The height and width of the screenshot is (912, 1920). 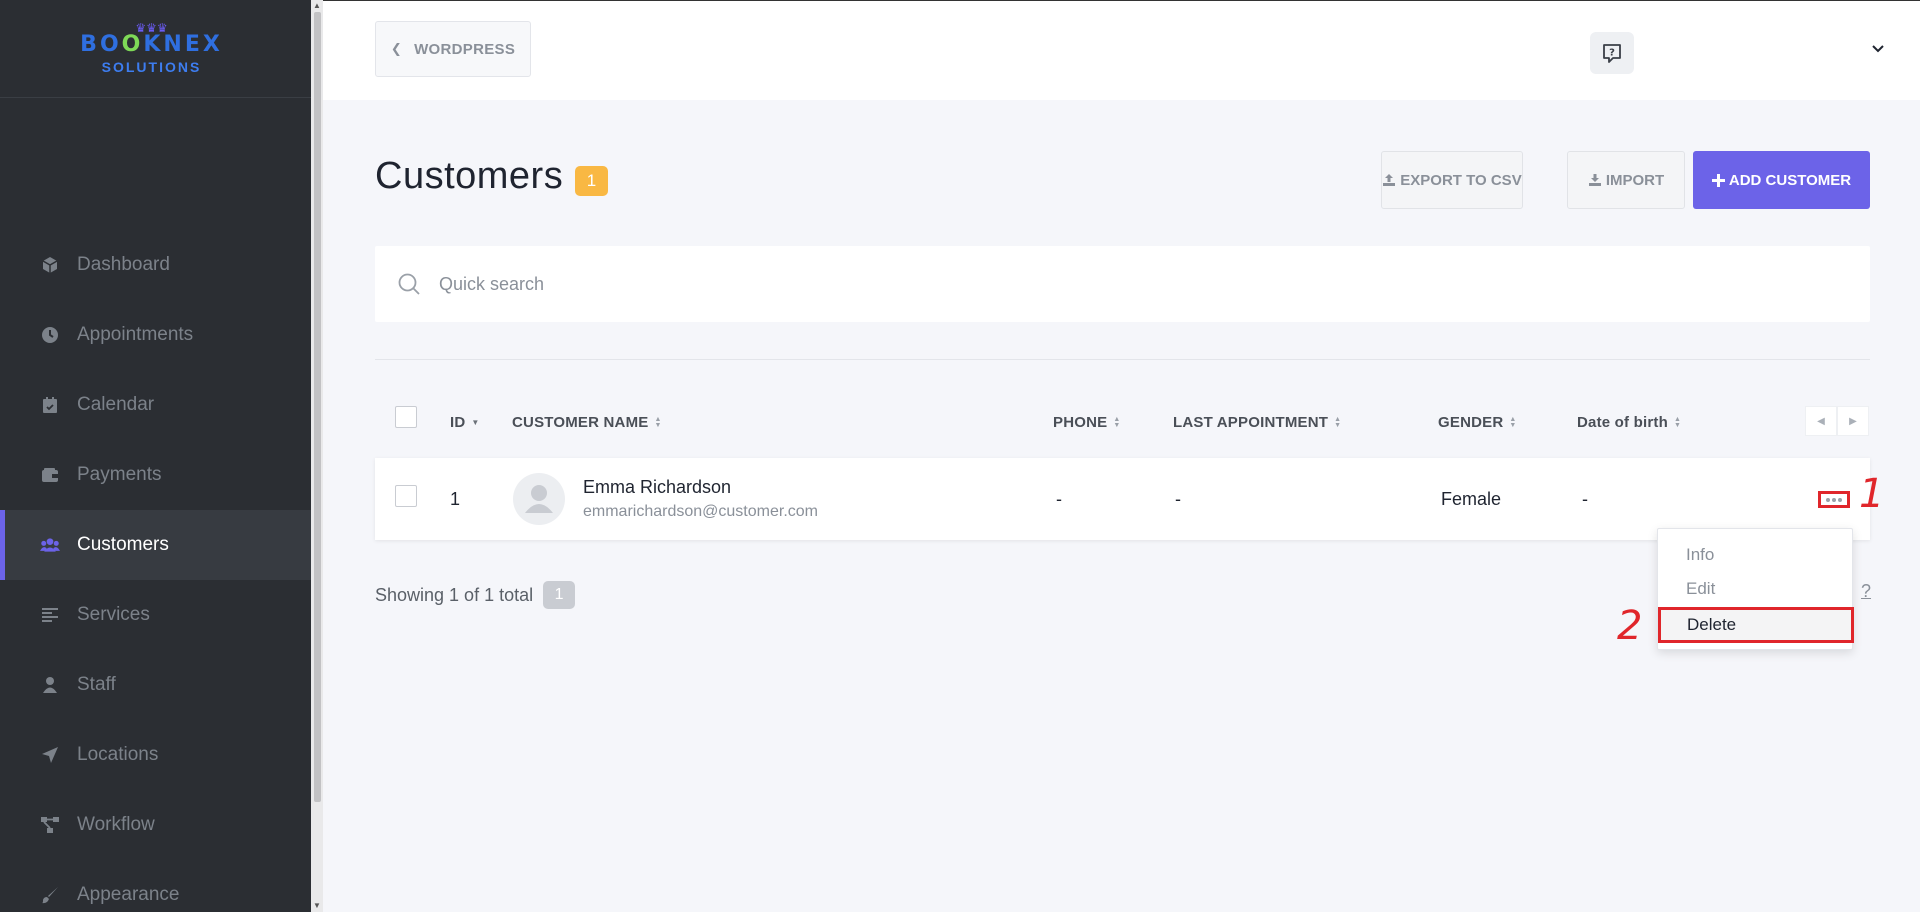 What do you see at coordinates (113, 614) in the screenshot?
I see `sidebar-item-label: Services` at bounding box center [113, 614].